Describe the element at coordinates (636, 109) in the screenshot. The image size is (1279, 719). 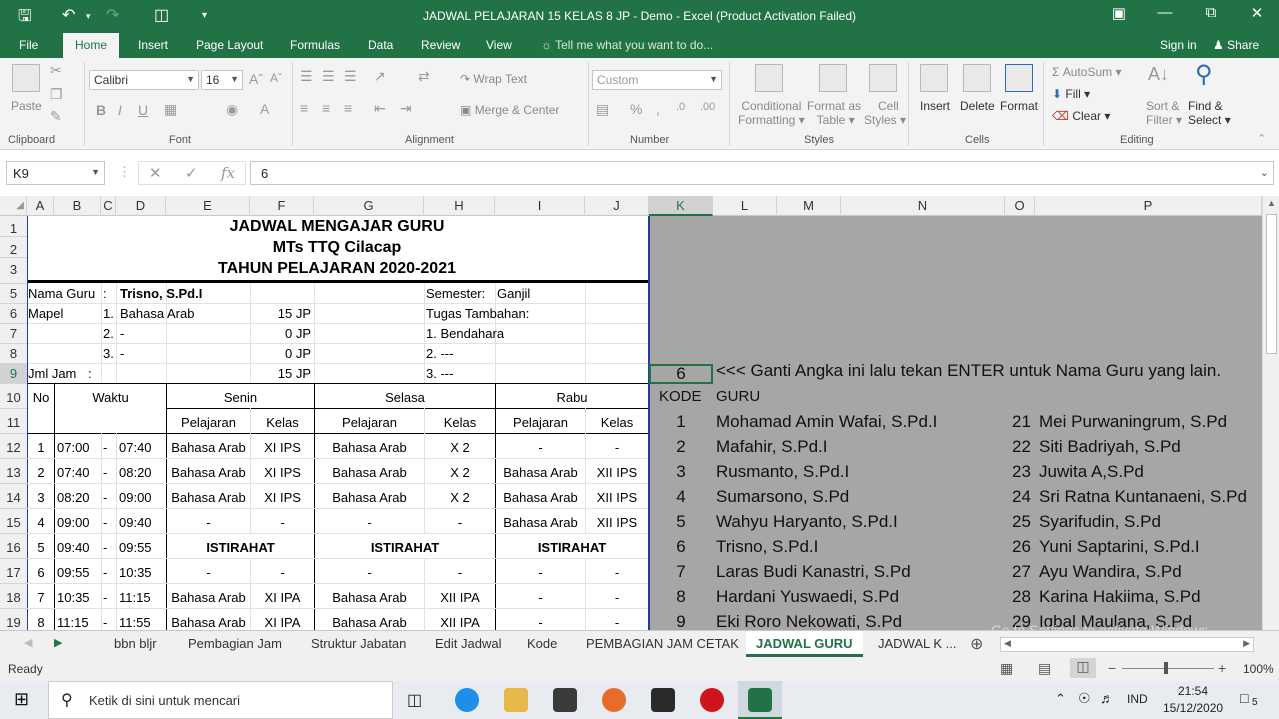
I see `percent-icon: %` at that location.